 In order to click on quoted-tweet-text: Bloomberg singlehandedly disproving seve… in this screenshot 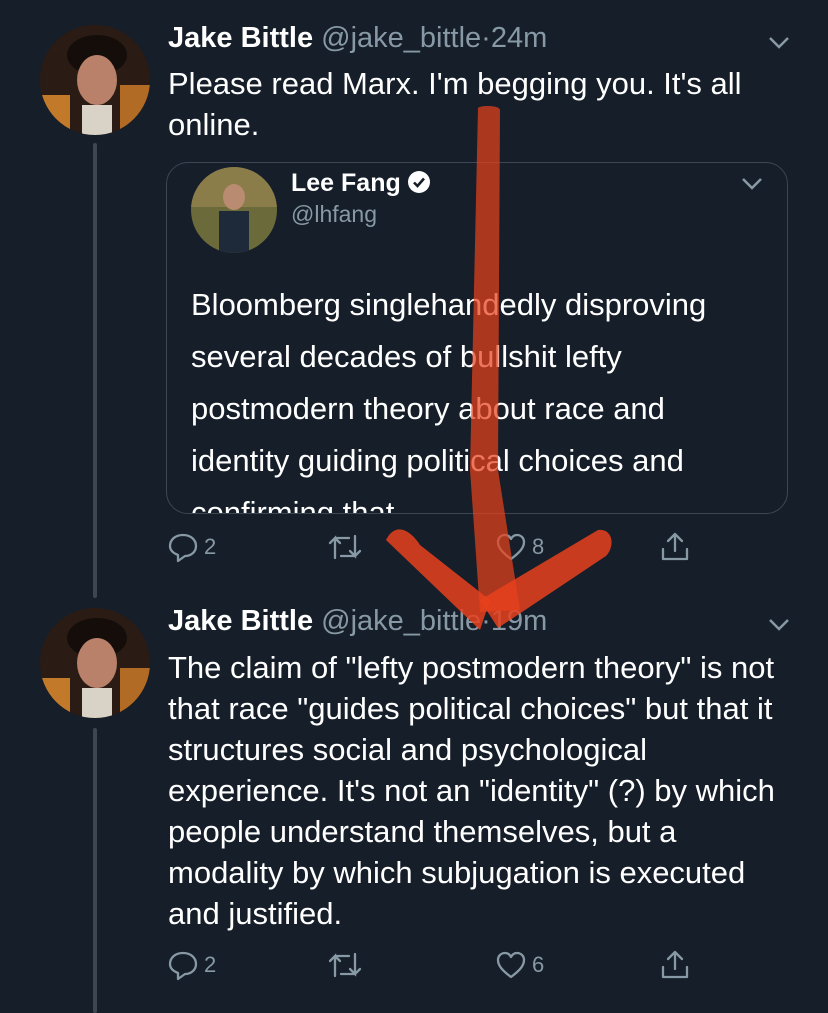, I will do `click(449, 400)`.